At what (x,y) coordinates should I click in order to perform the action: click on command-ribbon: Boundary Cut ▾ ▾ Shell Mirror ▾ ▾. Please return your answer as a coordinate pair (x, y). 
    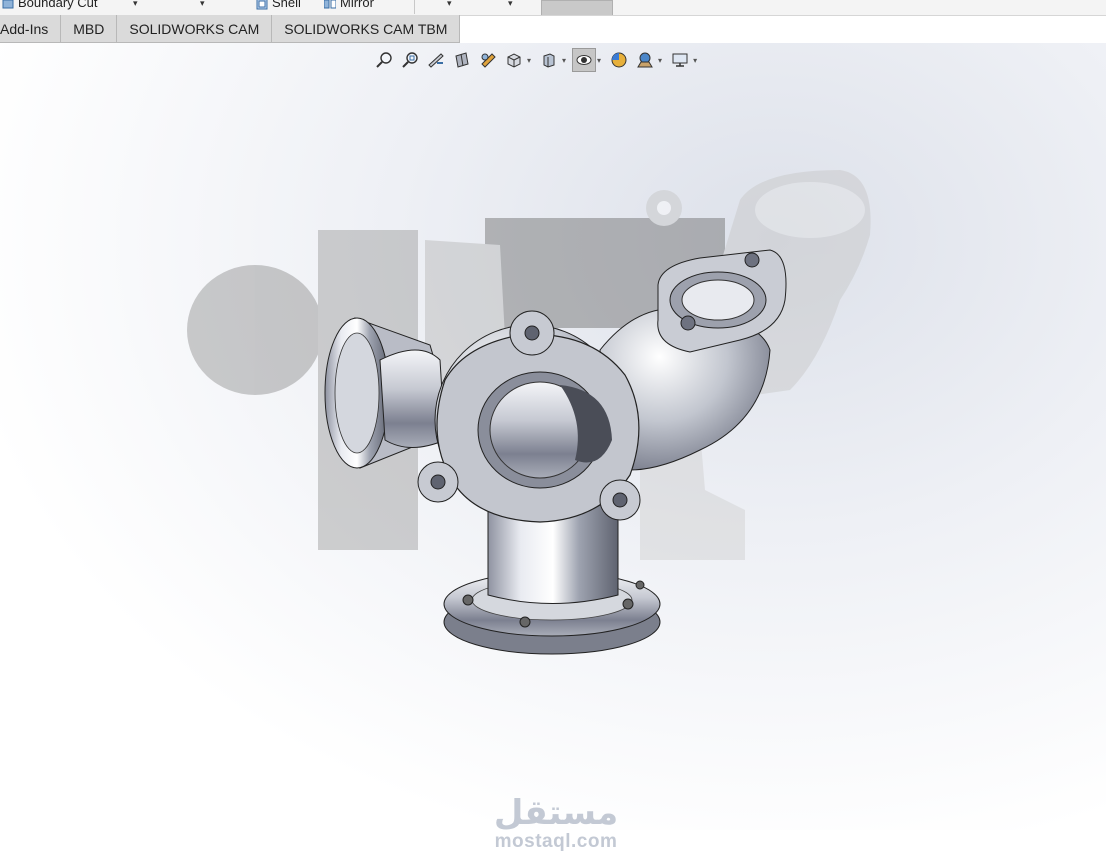
    Looking at the image, I should click on (553, 8).